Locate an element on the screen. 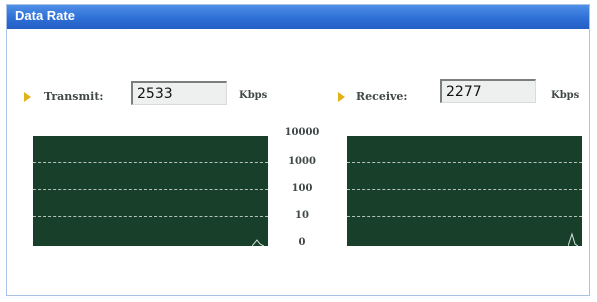 This screenshot has height=302, width=597. receive-arrow-icon is located at coordinates (341, 97).